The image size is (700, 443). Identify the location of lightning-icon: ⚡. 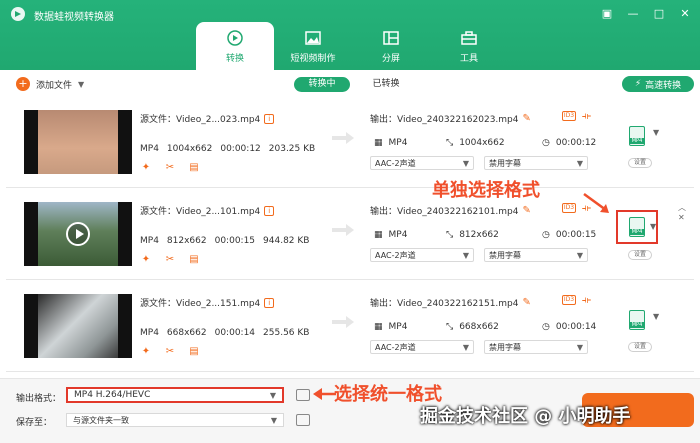
(638, 84).